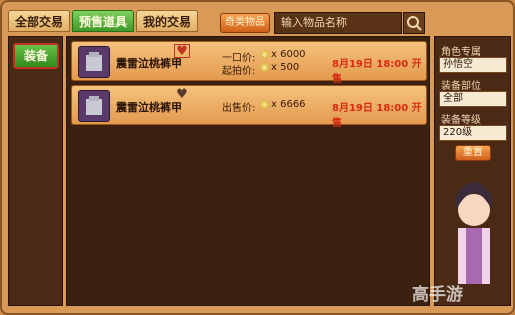 The image size is (515, 315). I want to click on tab-bar: 全部交易 预售道具 我的交易, so click(103, 23).